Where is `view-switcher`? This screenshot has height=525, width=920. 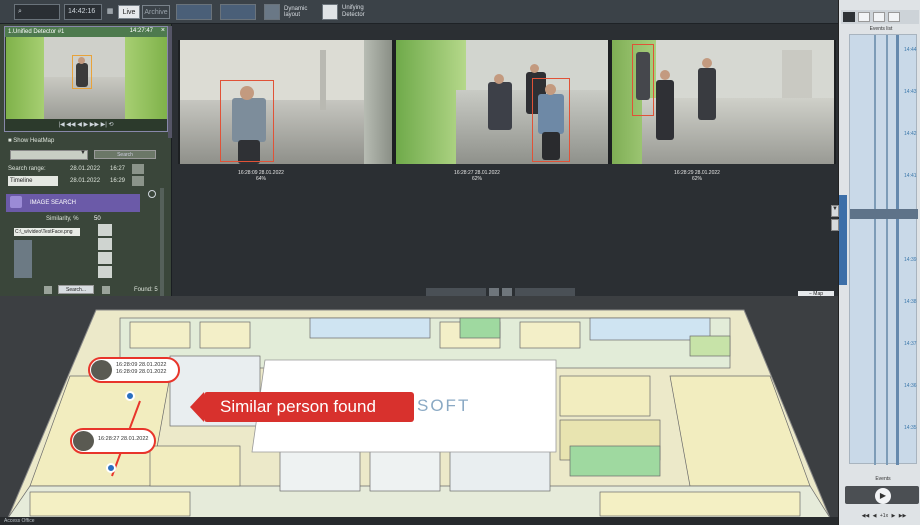
view-switcher is located at coordinates (880, 17).